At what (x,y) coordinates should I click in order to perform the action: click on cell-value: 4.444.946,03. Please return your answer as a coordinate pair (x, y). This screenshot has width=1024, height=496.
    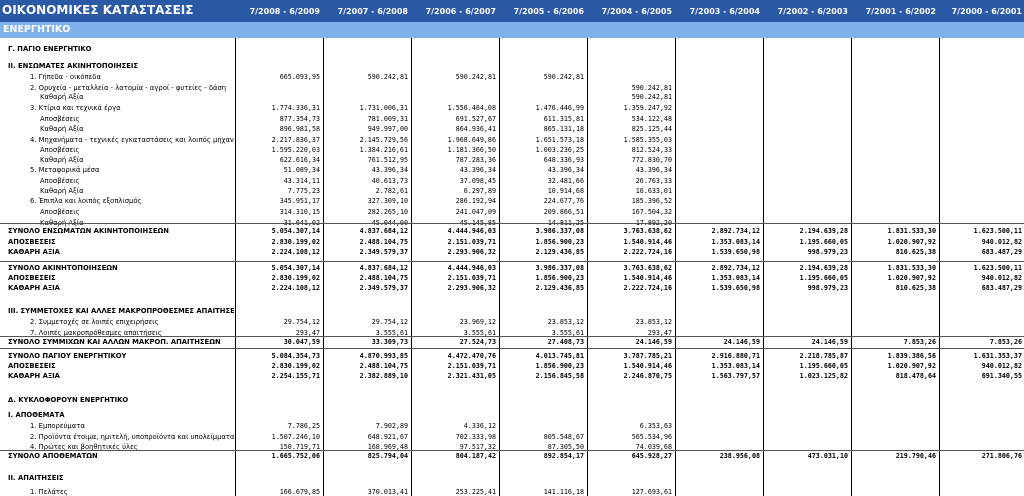
    Looking at the image, I should click on (471, 231).